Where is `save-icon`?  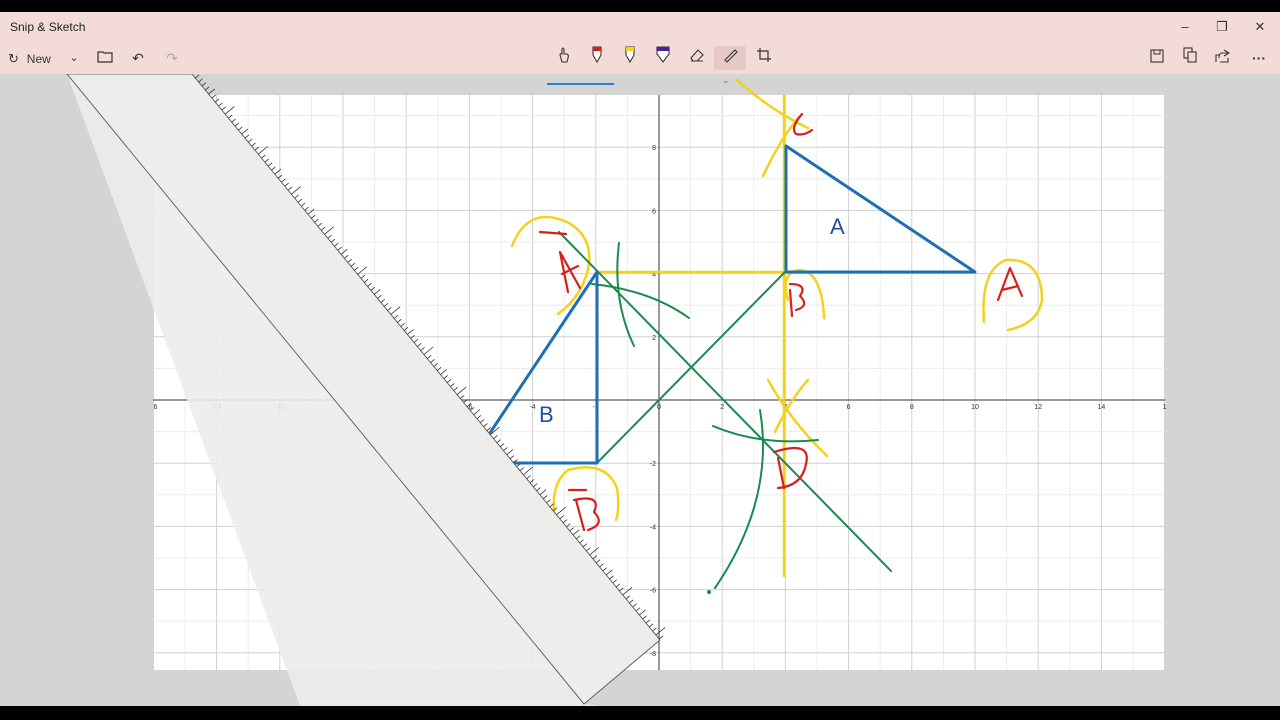
save-icon is located at coordinates (1157, 58).